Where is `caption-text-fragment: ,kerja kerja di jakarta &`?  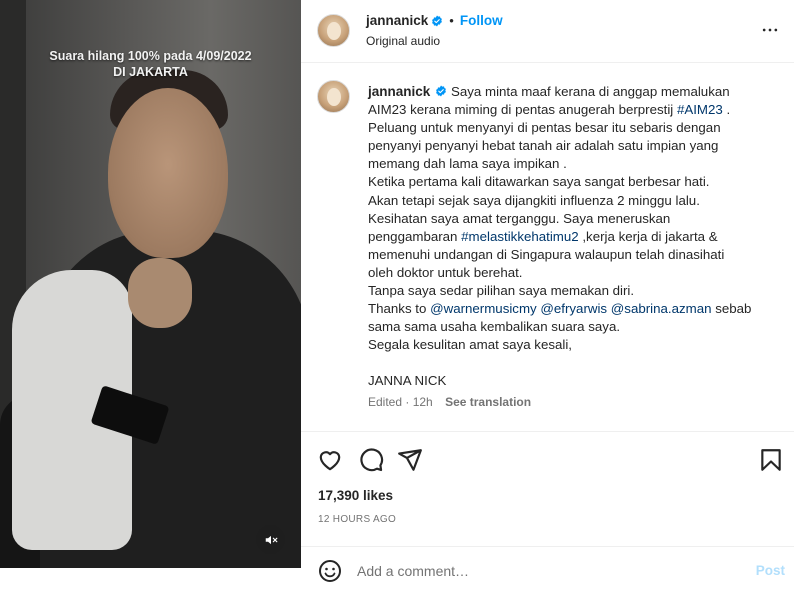 caption-text-fragment: ,kerja kerja di jakarta & is located at coordinates (648, 236).